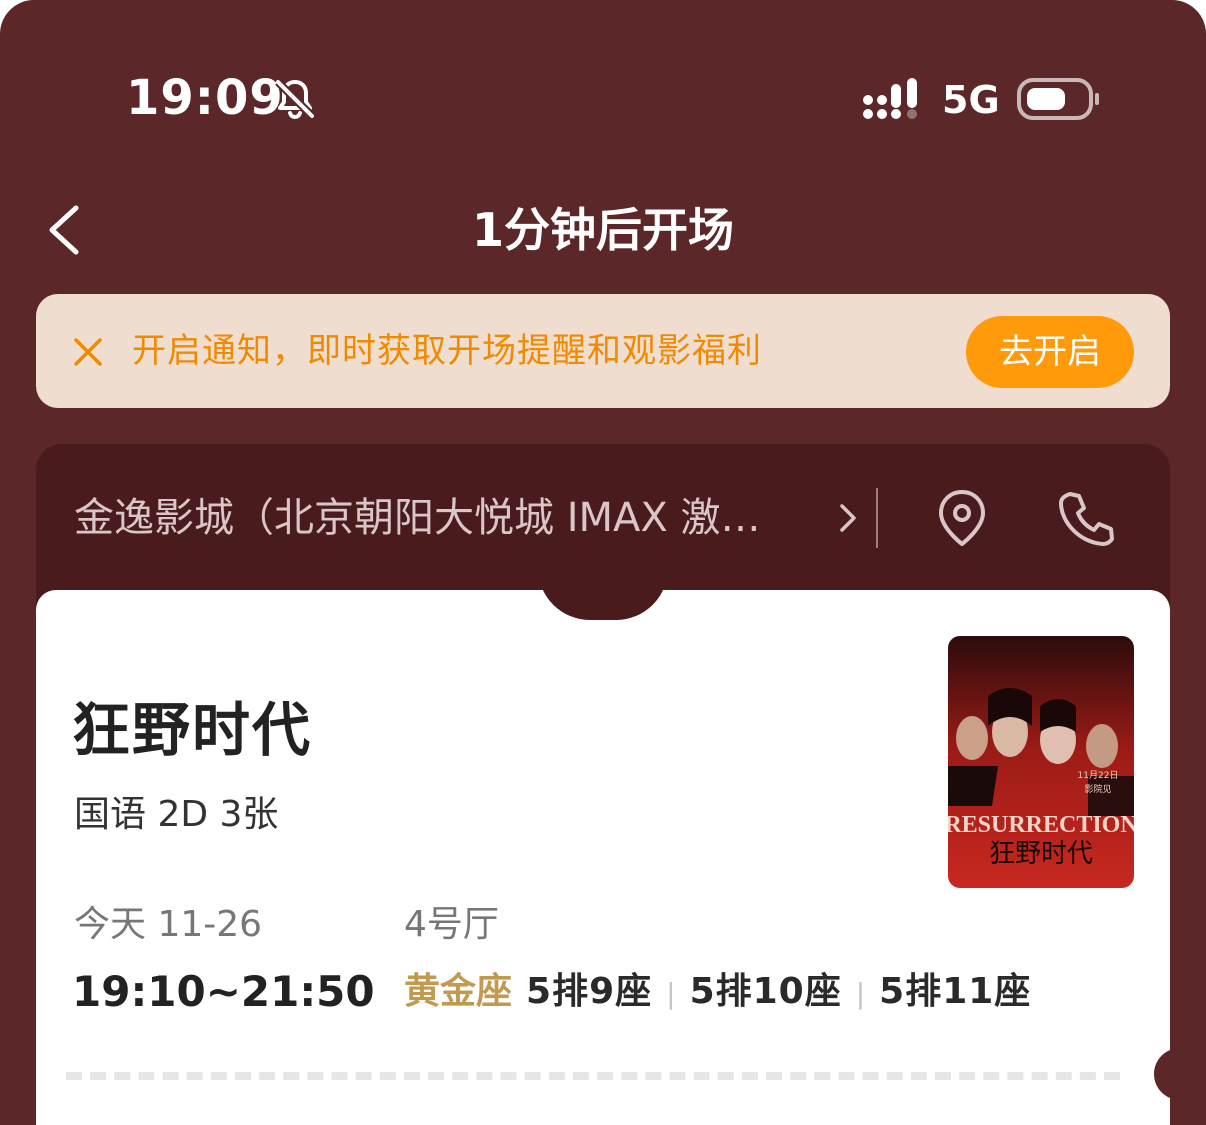 This screenshot has height=1125, width=1206. I want to click on status-time: 19:09, so click(205, 98).